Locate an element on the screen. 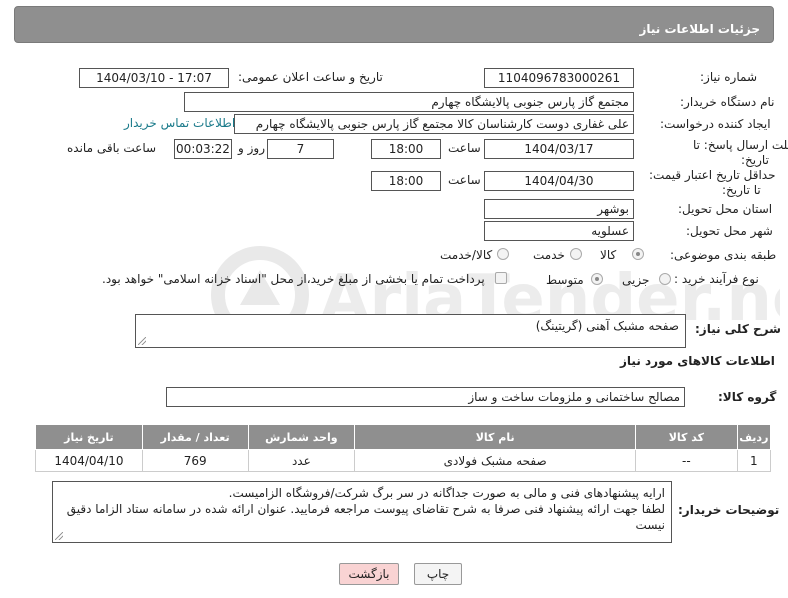 The width and height of the screenshot is (788, 598). announce-datetime-label: تاریخ و ساعت اعلان عمومی: is located at coordinates (310, 77).